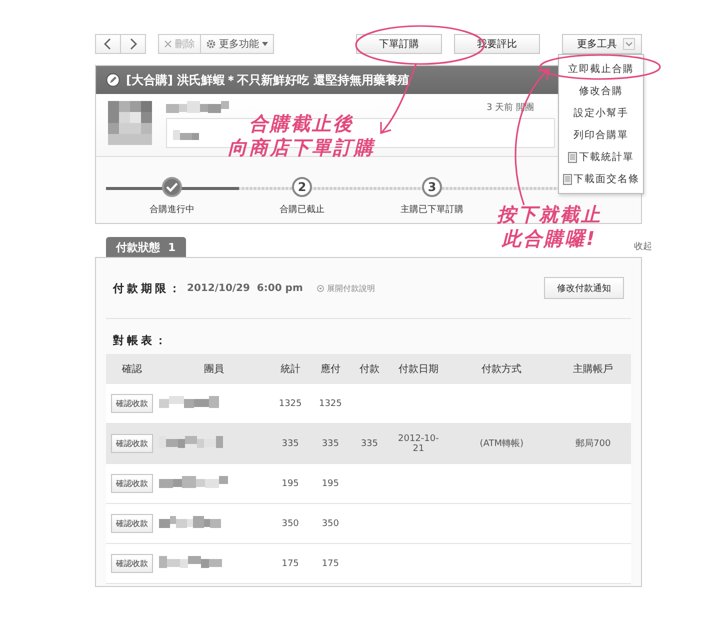 The width and height of the screenshot is (721, 630). What do you see at coordinates (130, 123) in the screenshot?
I see `pixelated-avatar` at bounding box center [130, 123].